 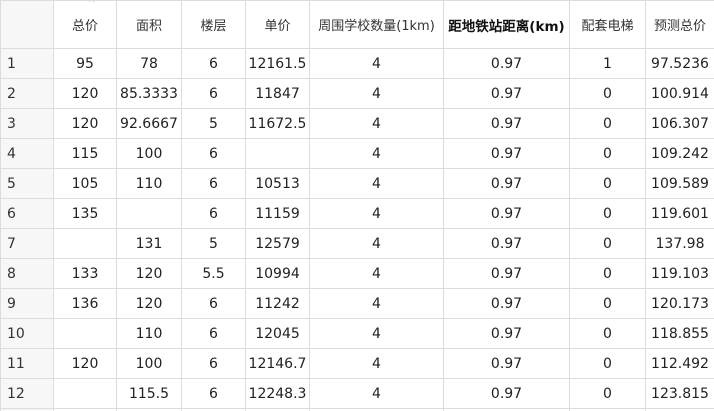 What do you see at coordinates (376, 24) in the screenshot?
I see `header-school-count: 周围学校数量(1km)` at bounding box center [376, 24].